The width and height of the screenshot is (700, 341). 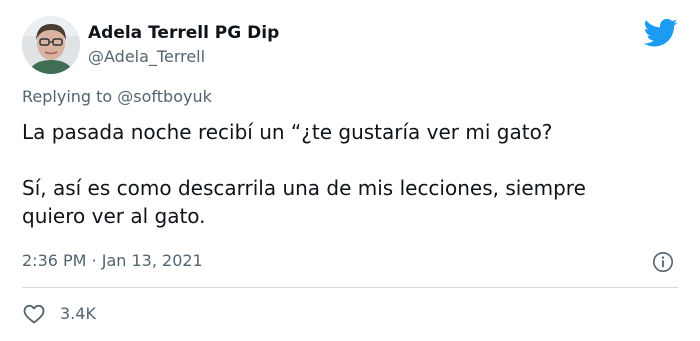 I want to click on person-avatar-icon, so click(x=51, y=45).